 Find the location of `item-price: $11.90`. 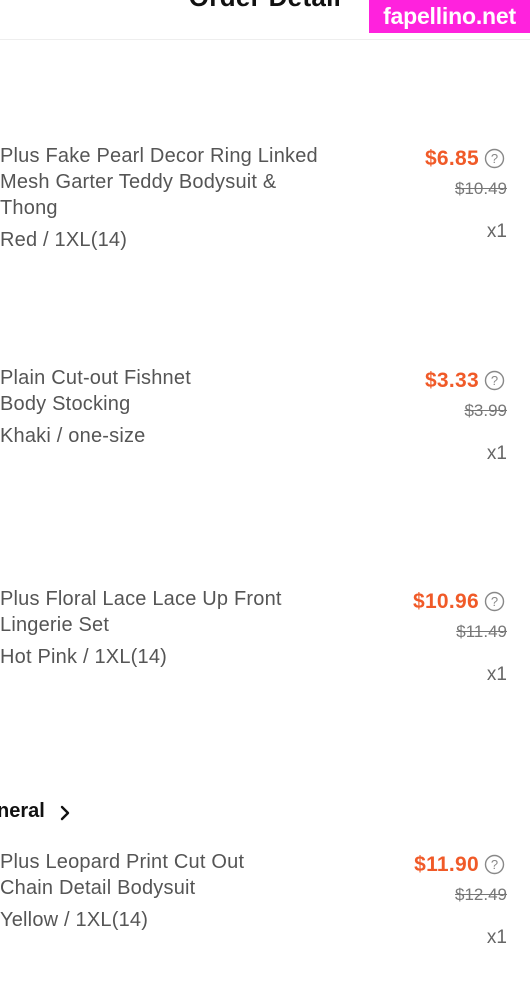

item-price: $11.90 is located at coordinates (446, 864).